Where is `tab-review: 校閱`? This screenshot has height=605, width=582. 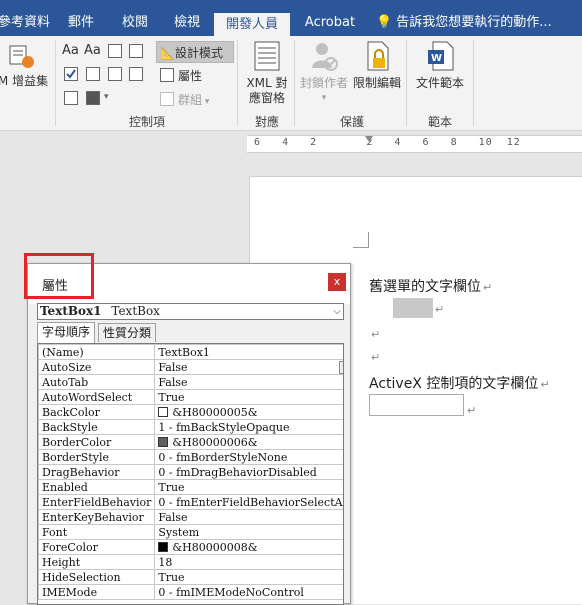
tab-review: 校閱 is located at coordinates (135, 22).